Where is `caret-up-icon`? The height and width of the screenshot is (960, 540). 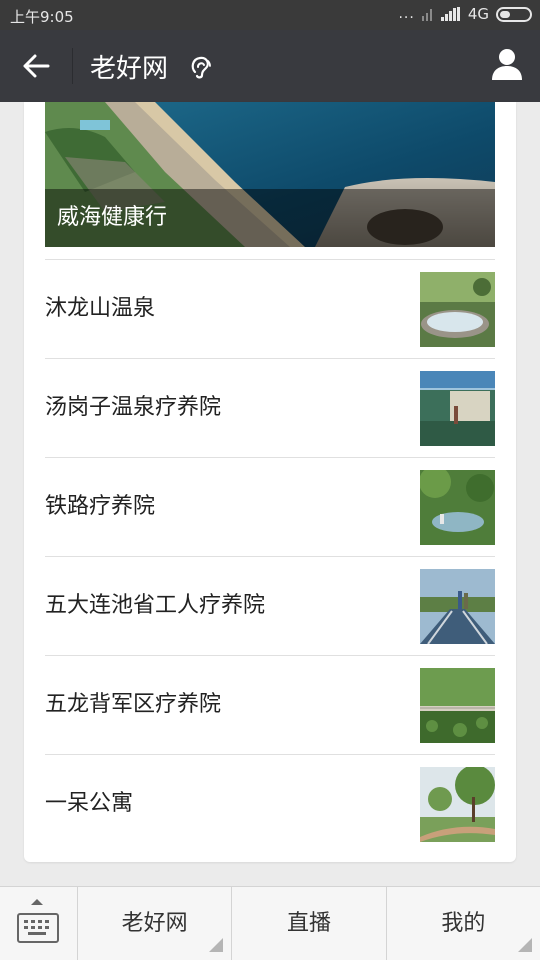 caret-up-icon is located at coordinates (37, 902).